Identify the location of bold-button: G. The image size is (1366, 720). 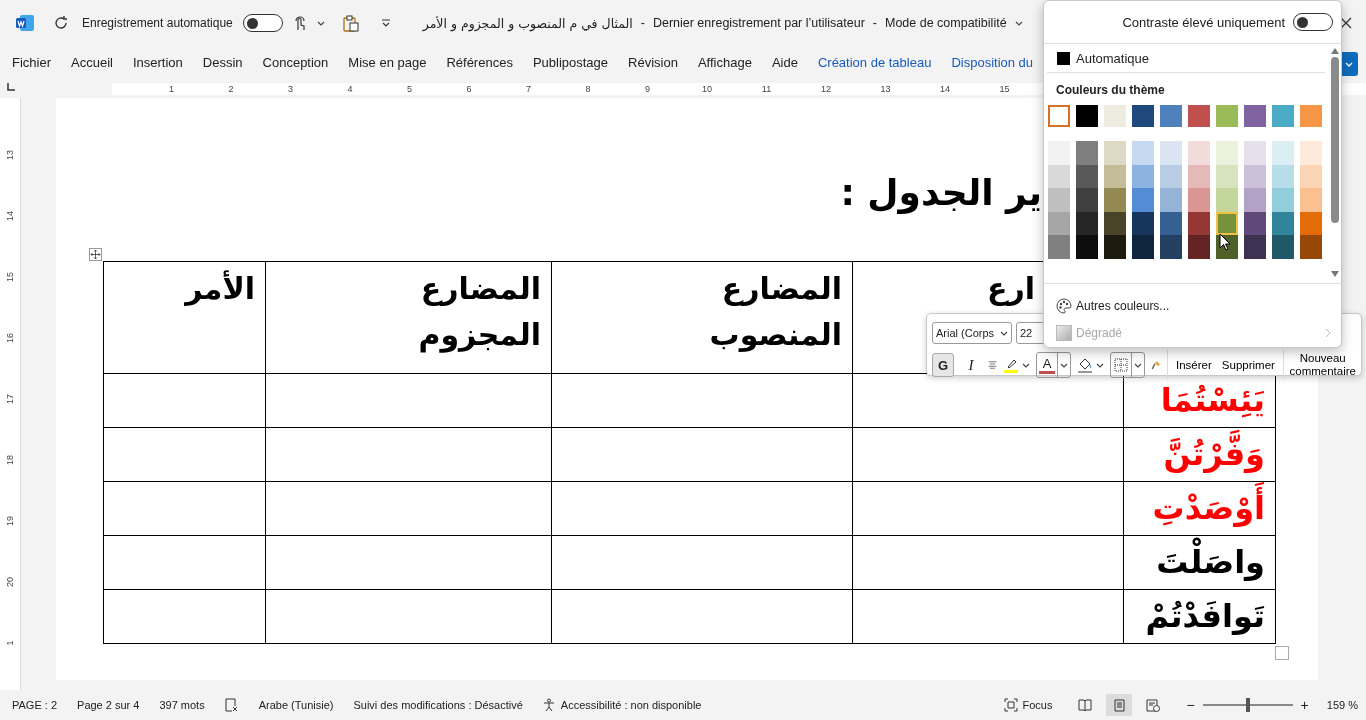
(943, 365).